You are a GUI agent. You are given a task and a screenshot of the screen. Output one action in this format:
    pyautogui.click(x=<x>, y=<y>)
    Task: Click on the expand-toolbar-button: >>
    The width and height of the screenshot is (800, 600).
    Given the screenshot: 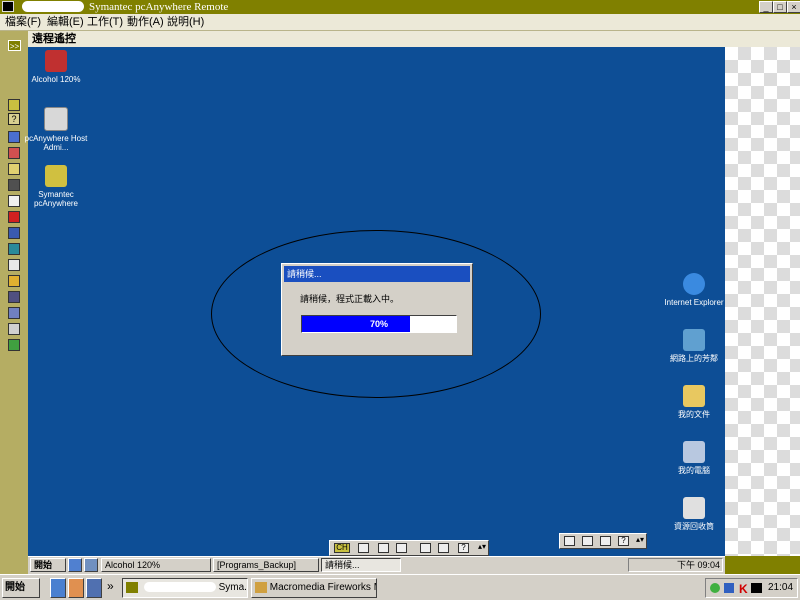 What is the action you would take?
    pyautogui.click(x=14, y=45)
    